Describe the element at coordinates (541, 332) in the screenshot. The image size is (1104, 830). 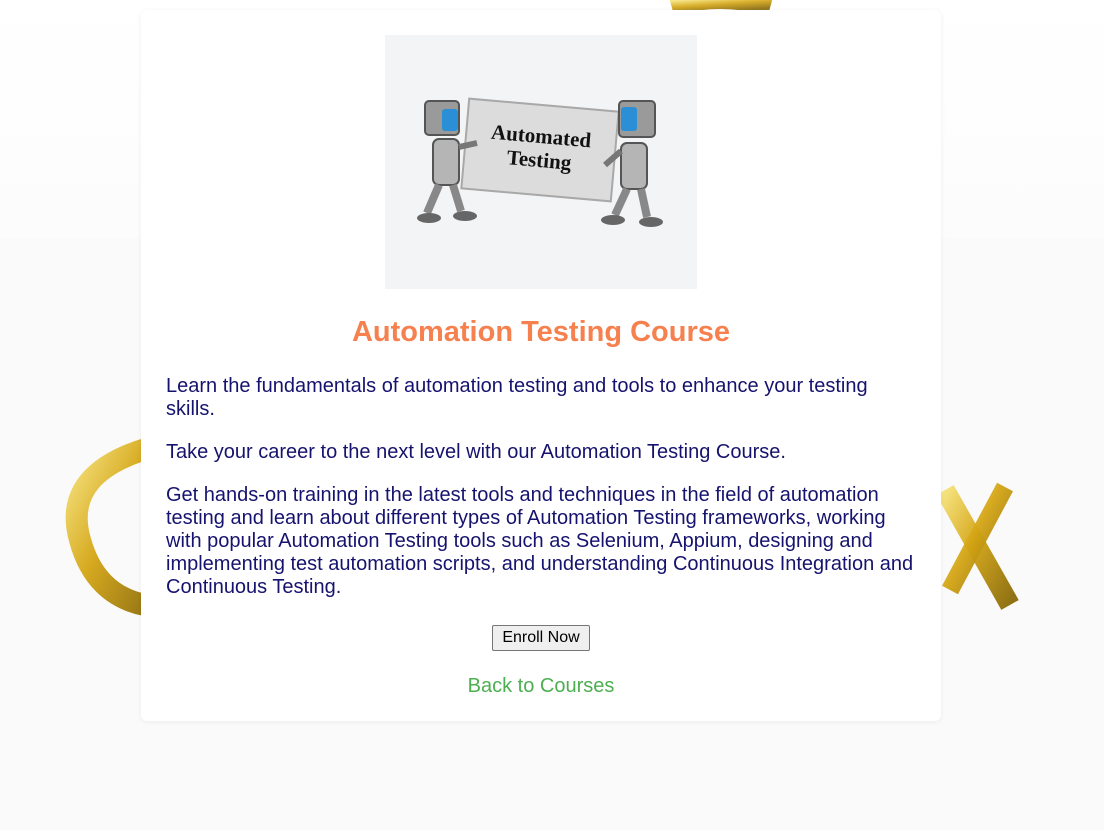
I see `course-title: Automation Testing Course` at that location.